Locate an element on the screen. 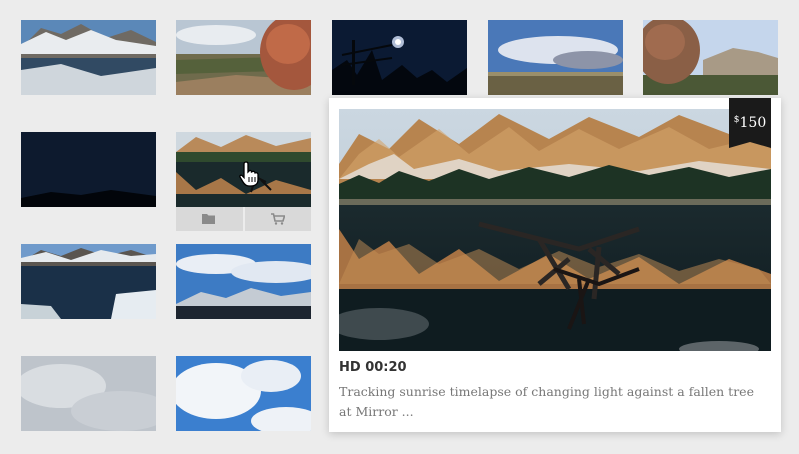 Image resolution: width=799 pixels, height=454 pixels. thumbnail-snowy-peaks is located at coordinates (243, 281).